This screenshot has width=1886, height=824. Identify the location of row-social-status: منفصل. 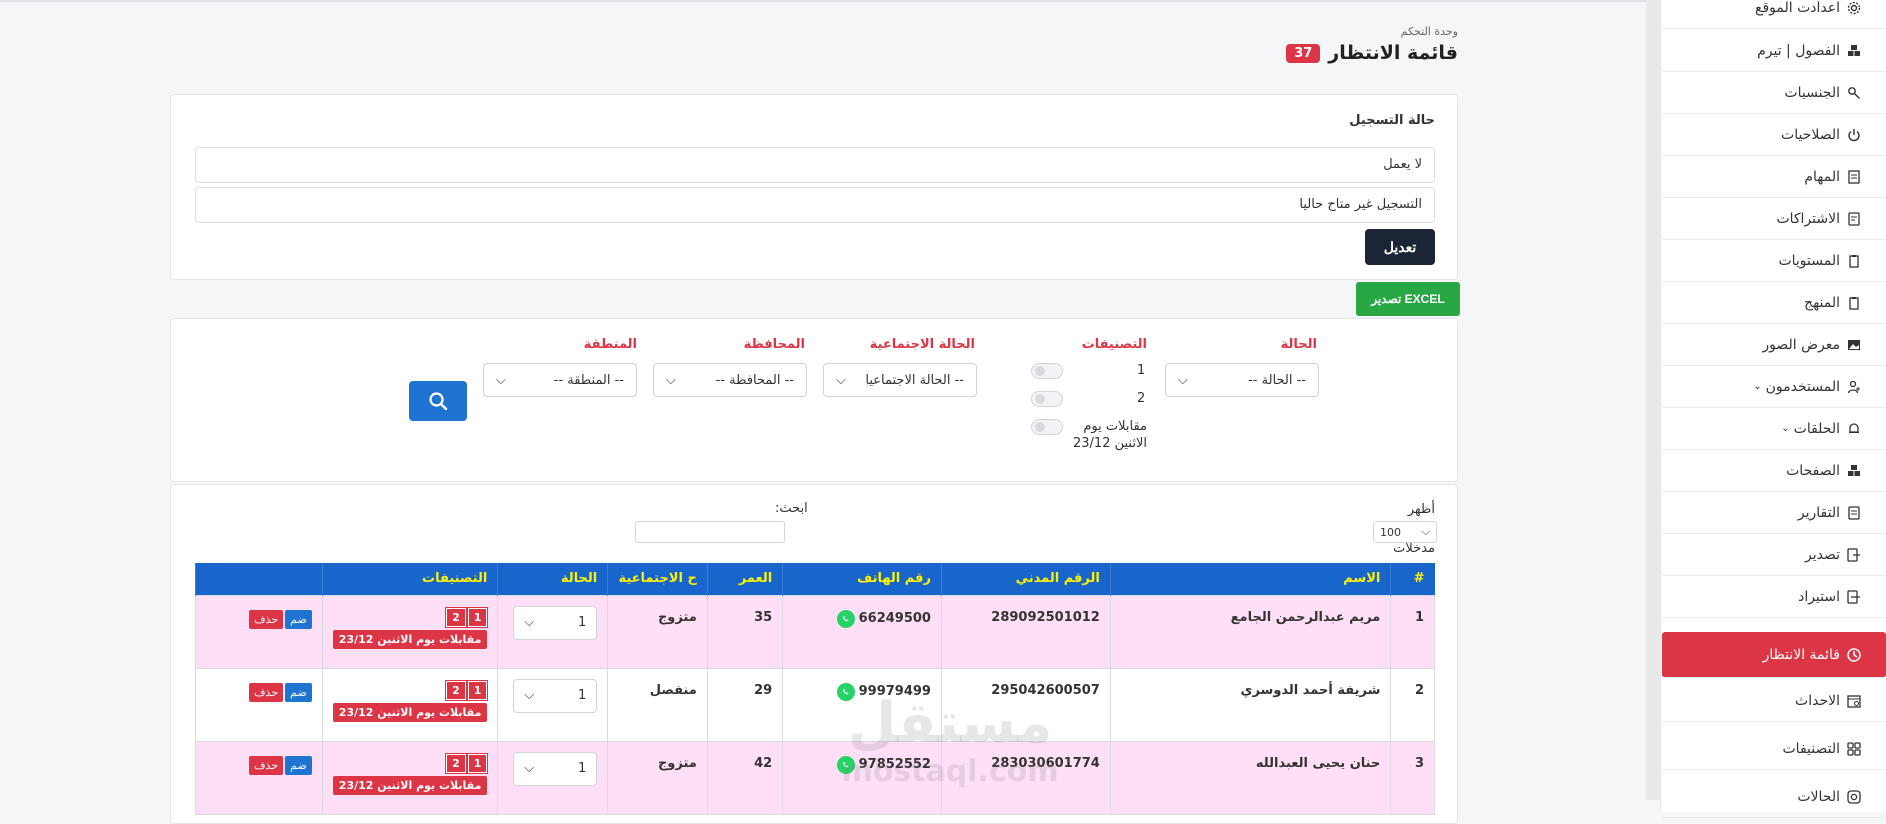
(657, 704).